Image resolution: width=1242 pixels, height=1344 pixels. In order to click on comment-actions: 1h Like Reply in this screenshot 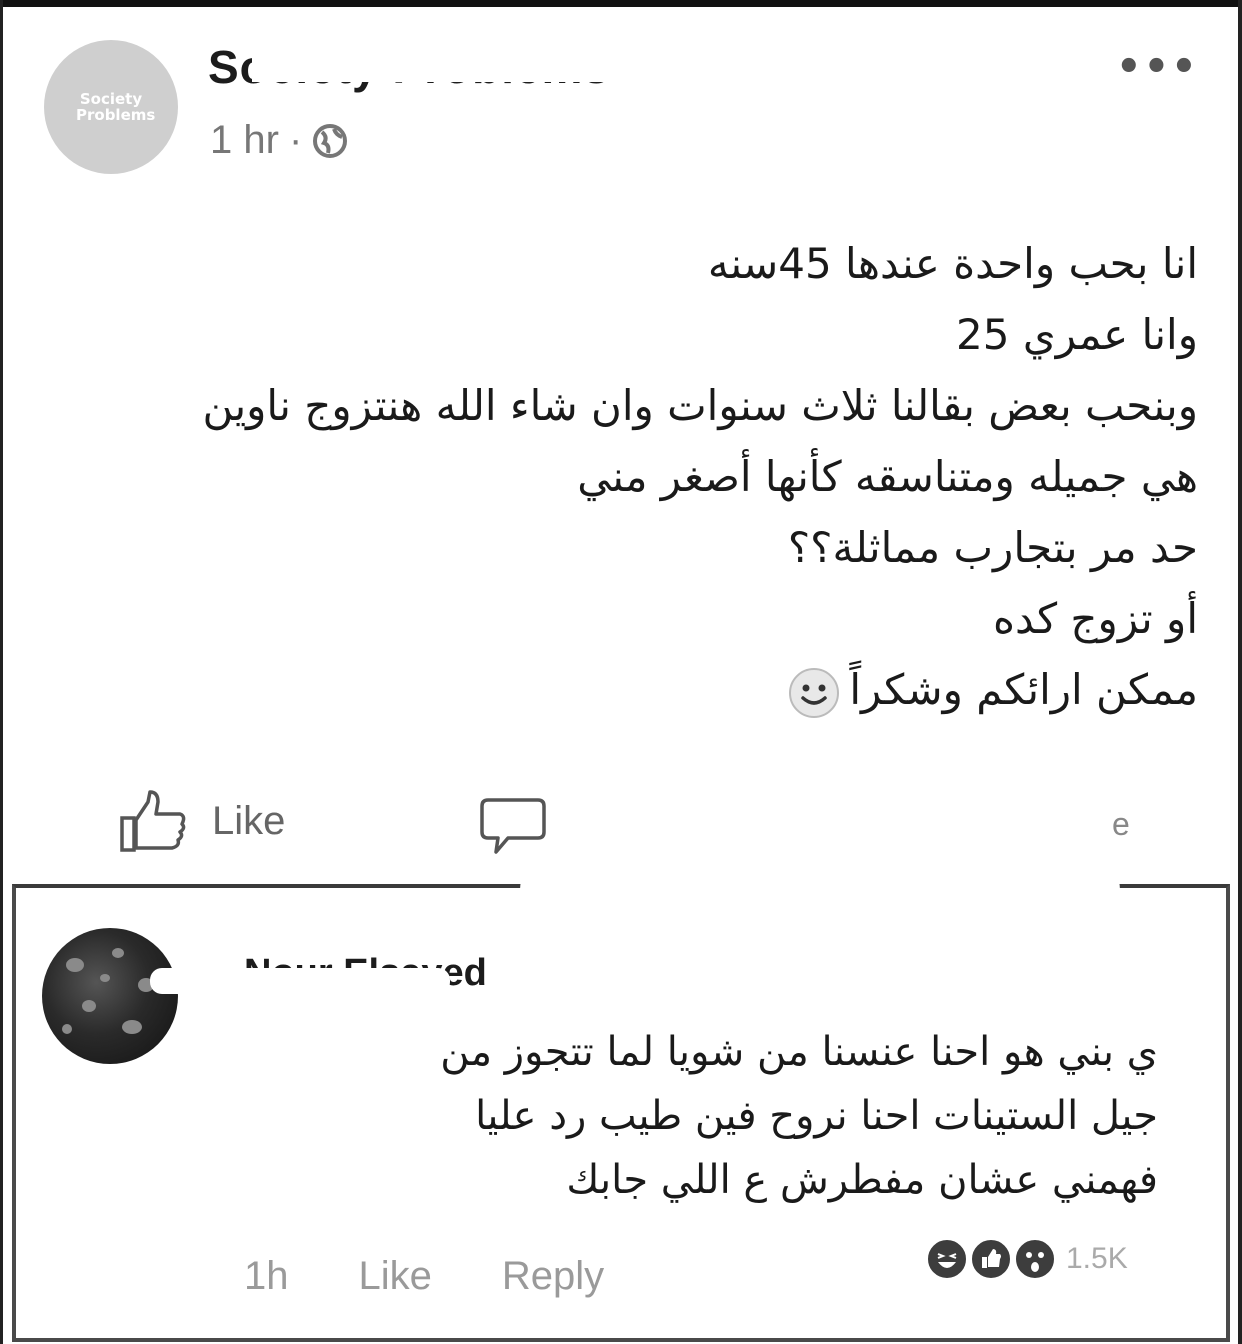, I will do `click(424, 1276)`.